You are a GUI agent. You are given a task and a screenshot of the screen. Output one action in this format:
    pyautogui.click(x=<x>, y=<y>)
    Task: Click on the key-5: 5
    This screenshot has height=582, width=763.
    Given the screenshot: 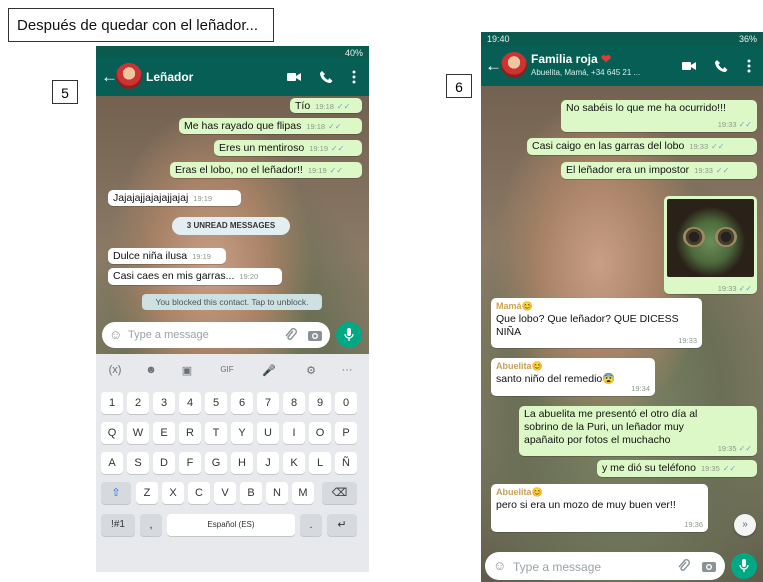 What is the action you would take?
    pyautogui.click(x=216, y=403)
    